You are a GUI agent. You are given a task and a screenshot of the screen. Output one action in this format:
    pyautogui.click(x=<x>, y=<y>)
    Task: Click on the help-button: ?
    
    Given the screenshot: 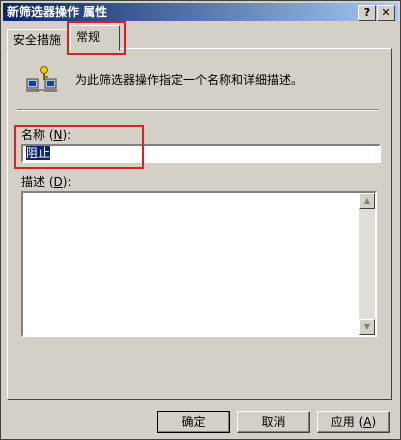 What is the action you would take?
    pyautogui.click(x=367, y=13)
    